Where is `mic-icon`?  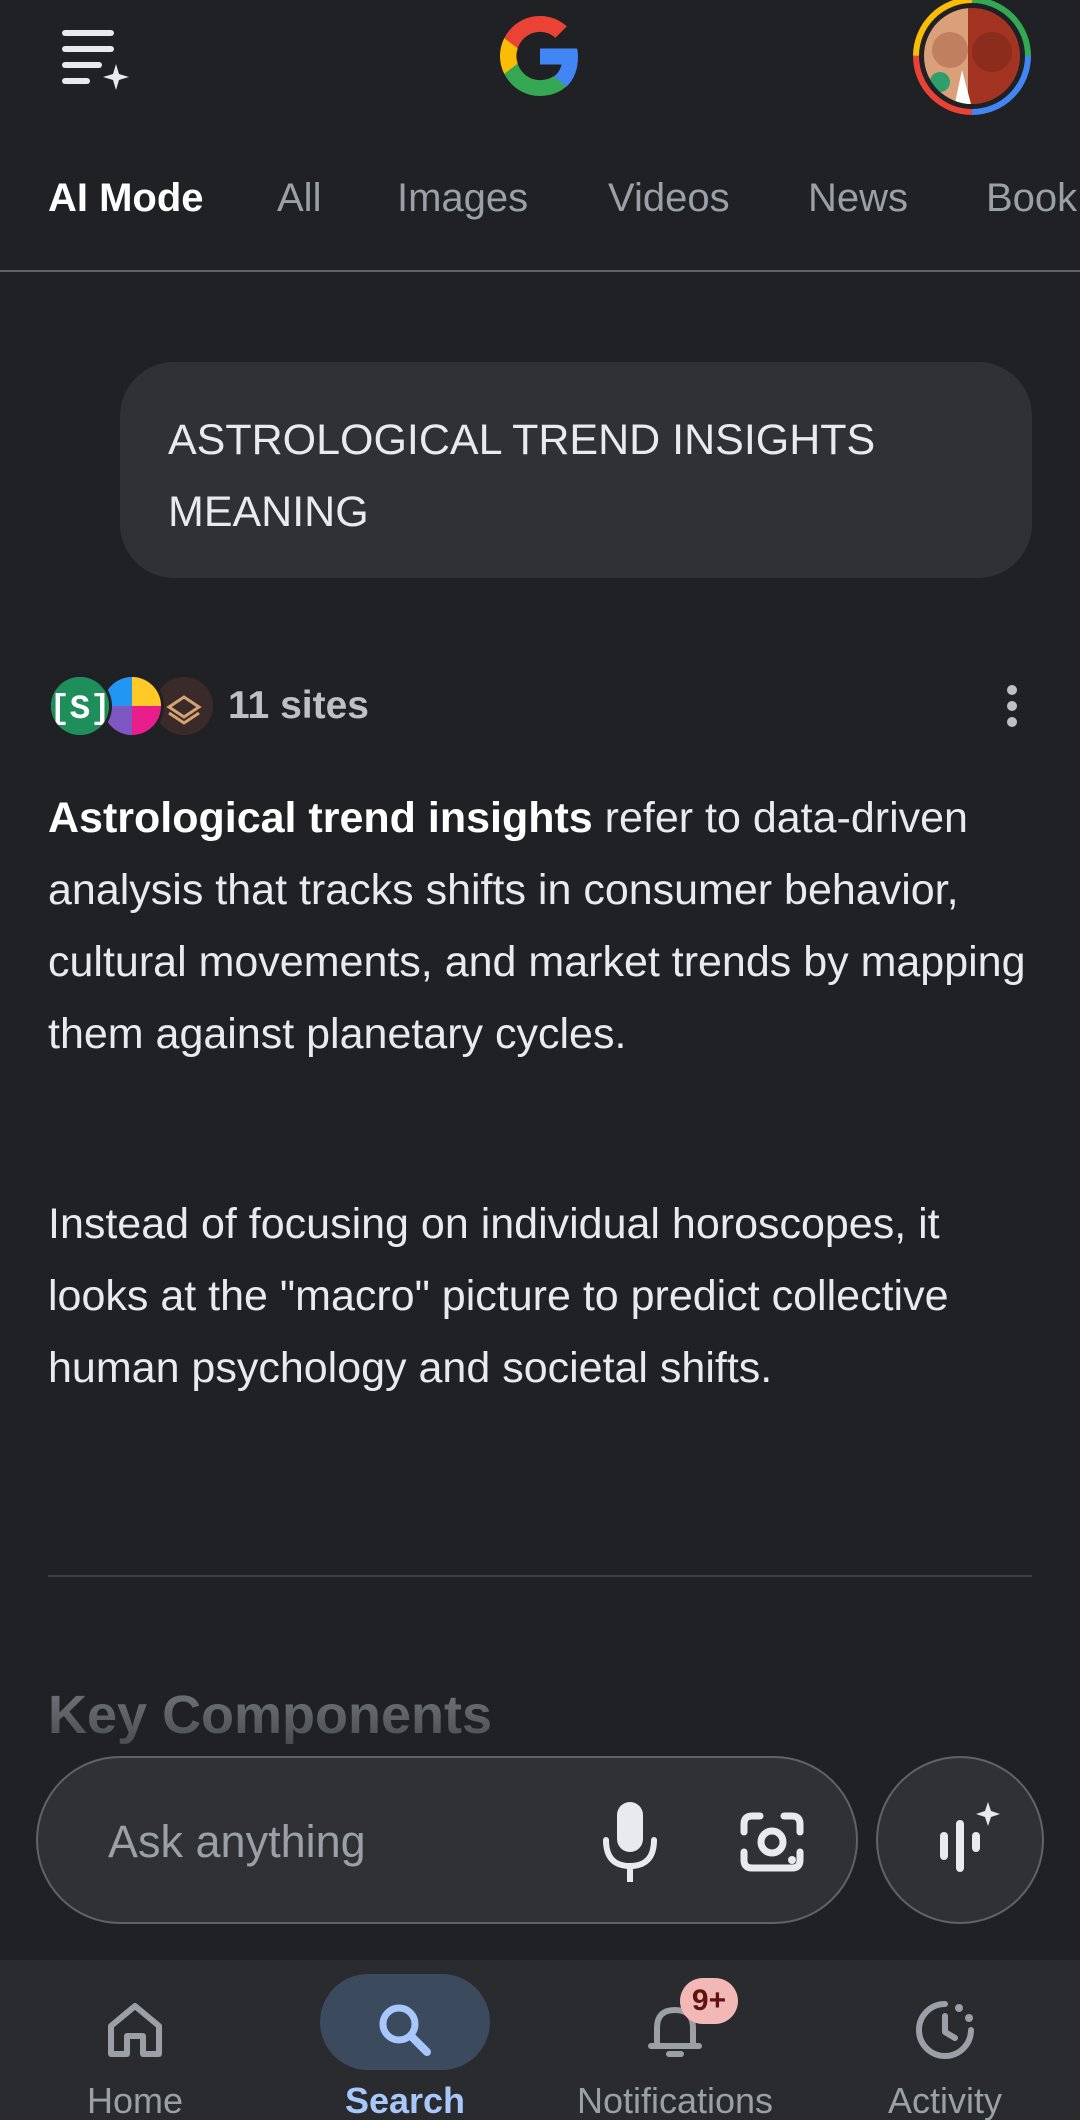
mic-icon is located at coordinates (630, 1842).